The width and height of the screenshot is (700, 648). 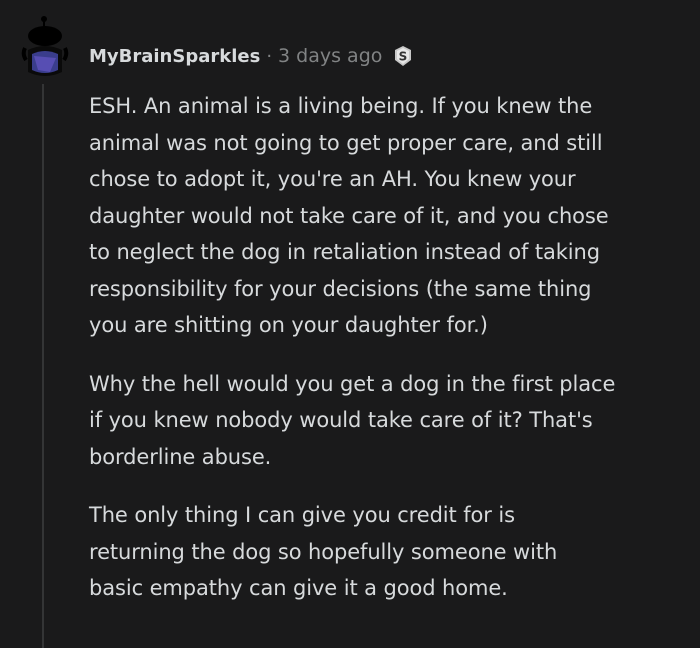 I want to click on user-avatar, so click(x=45, y=46).